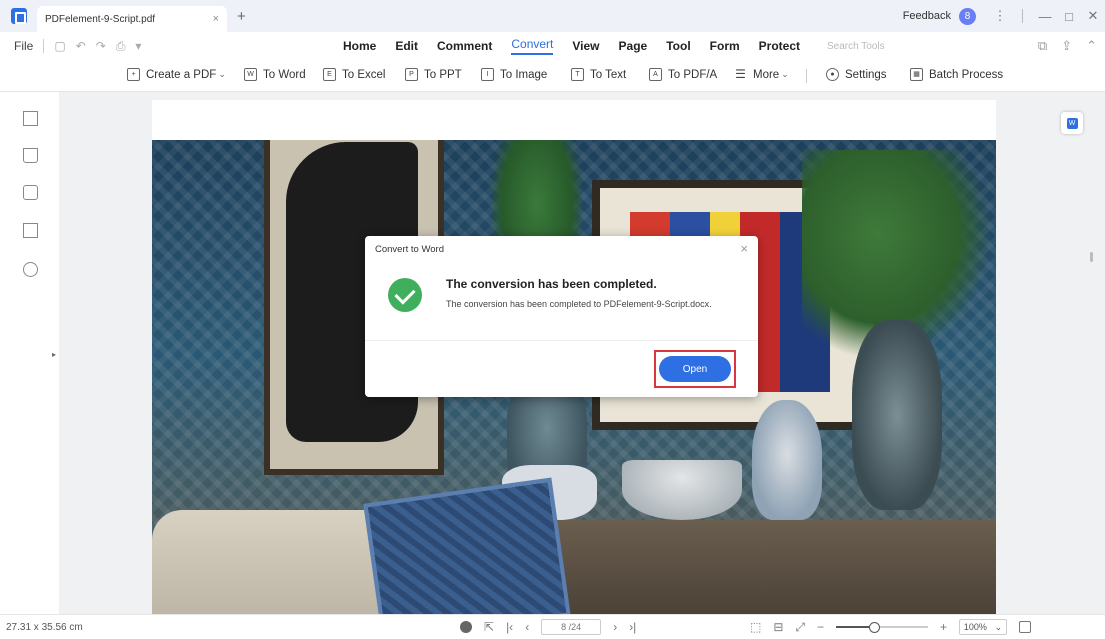  What do you see at coordinates (1000, 16) in the screenshot?
I see `more-options-icon: ⋮` at bounding box center [1000, 16].